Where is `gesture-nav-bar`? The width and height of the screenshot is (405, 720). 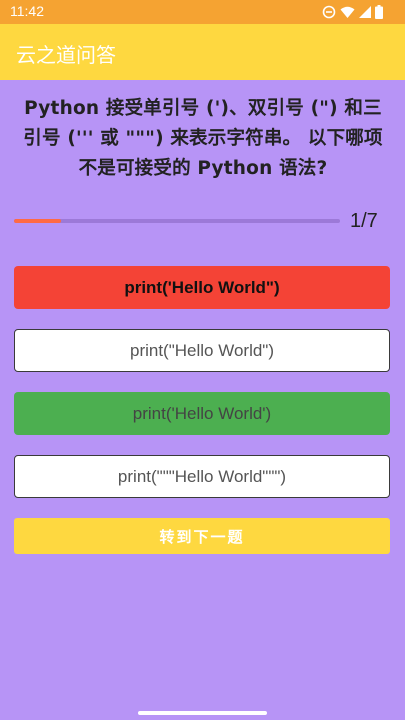
gesture-nav-bar is located at coordinates (202, 713).